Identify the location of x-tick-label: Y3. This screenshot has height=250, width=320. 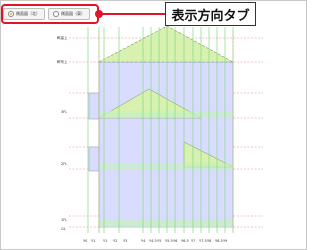
(125, 241).